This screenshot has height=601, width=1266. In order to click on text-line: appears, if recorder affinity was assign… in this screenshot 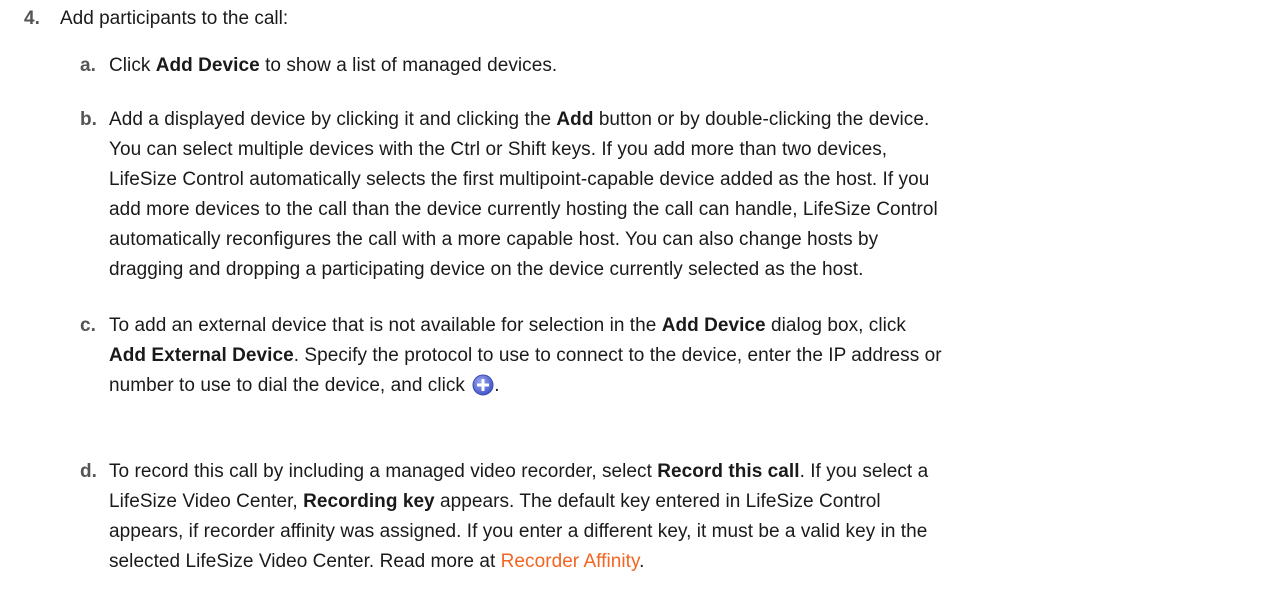, I will do `click(518, 531)`.